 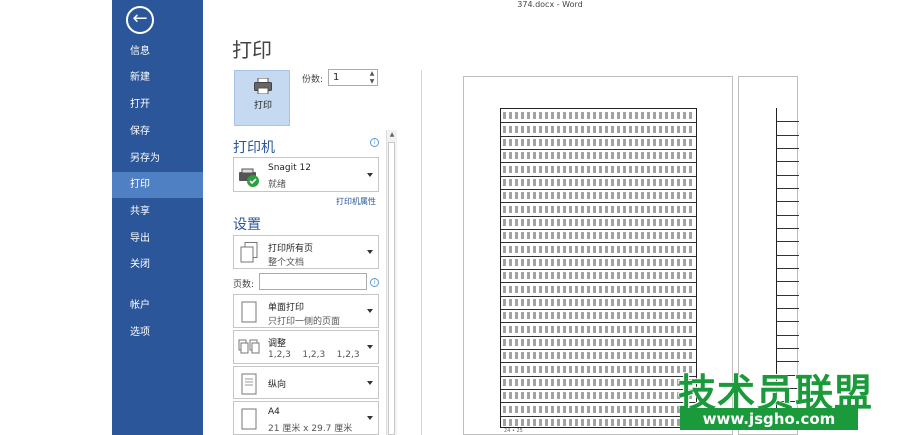 What do you see at coordinates (306, 347) in the screenshot?
I see `collate-dropdown: 调整 1,2,3 1,2,3 1,2,3` at bounding box center [306, 347].